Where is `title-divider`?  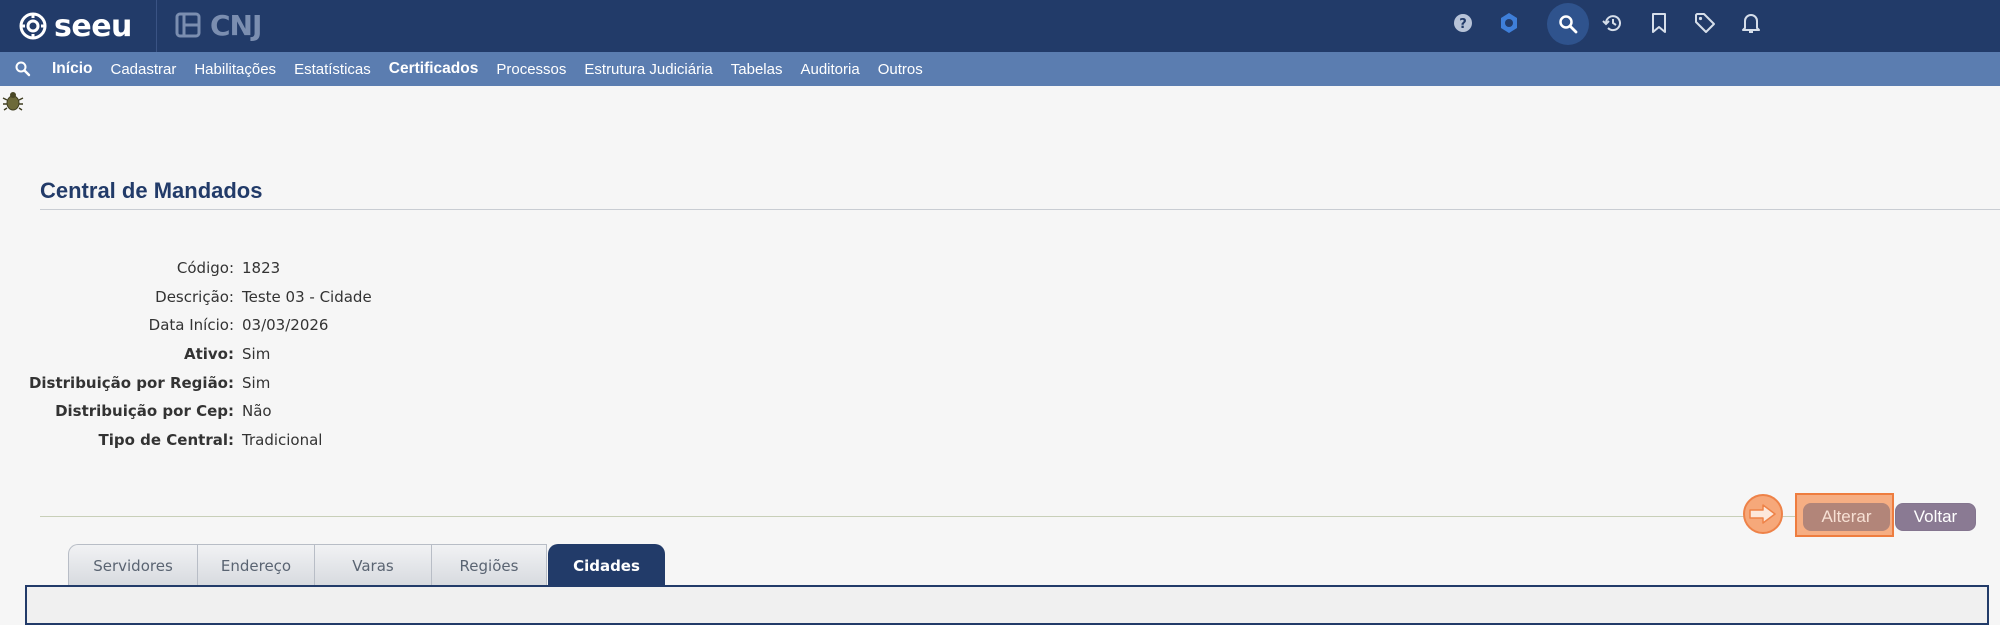 title-divider is located at coordinates (1020, 209).